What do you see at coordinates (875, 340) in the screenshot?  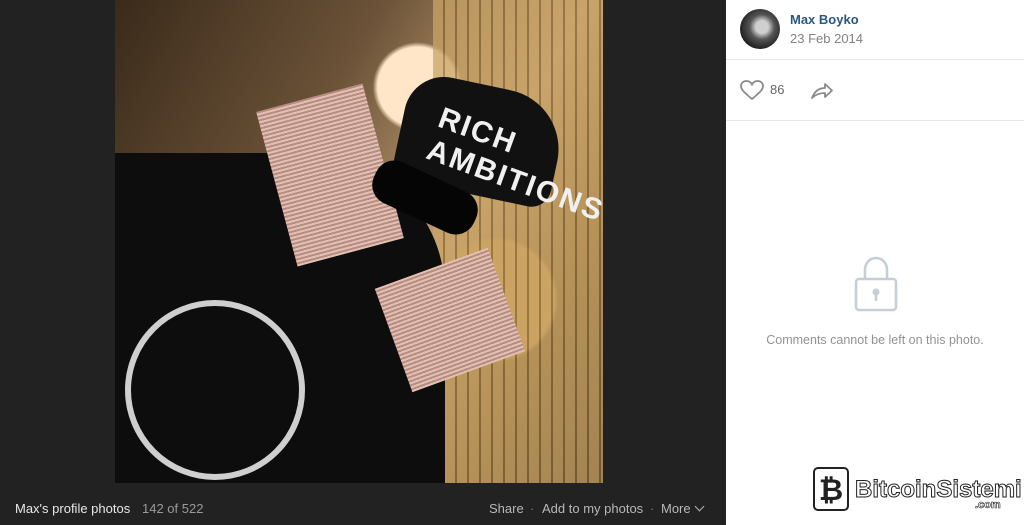 I see `comments-disabled-notice: Comments cannot be left on this photo.` at bounding box center [875, 340].